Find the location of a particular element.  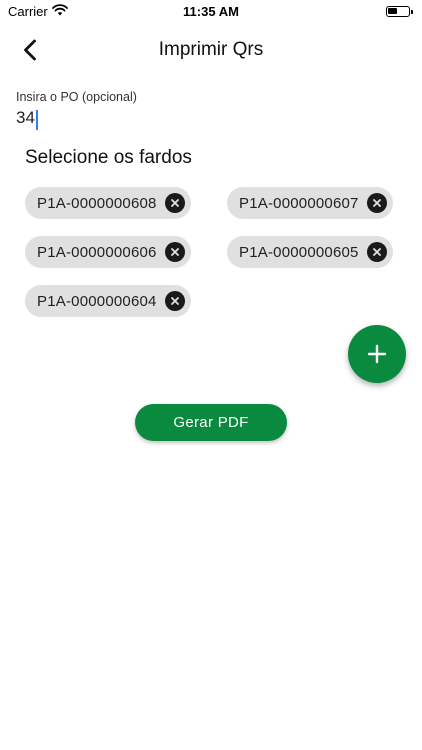

bale-chip: P1A-0000000607 is located at coordinates (310, 203).